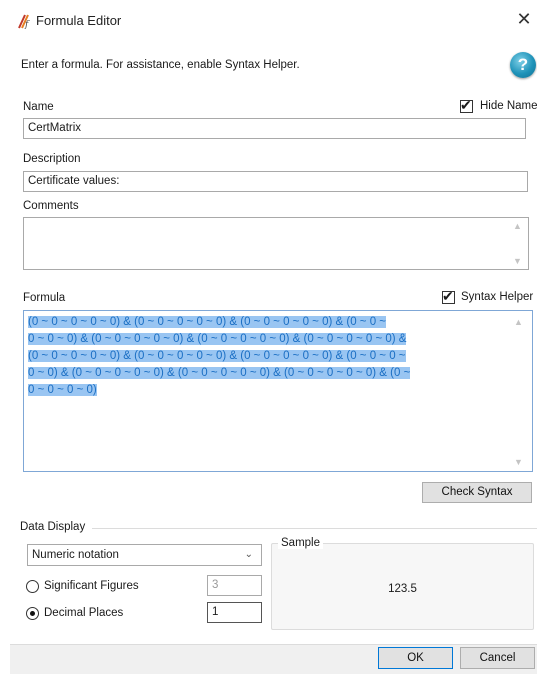 Image resolution: width=537 pixels, height=674 pixels. Describe the element at coordinates (497, 297) in the screenshot. I see `syntax-helper-label: Syntax Helper` at that location.